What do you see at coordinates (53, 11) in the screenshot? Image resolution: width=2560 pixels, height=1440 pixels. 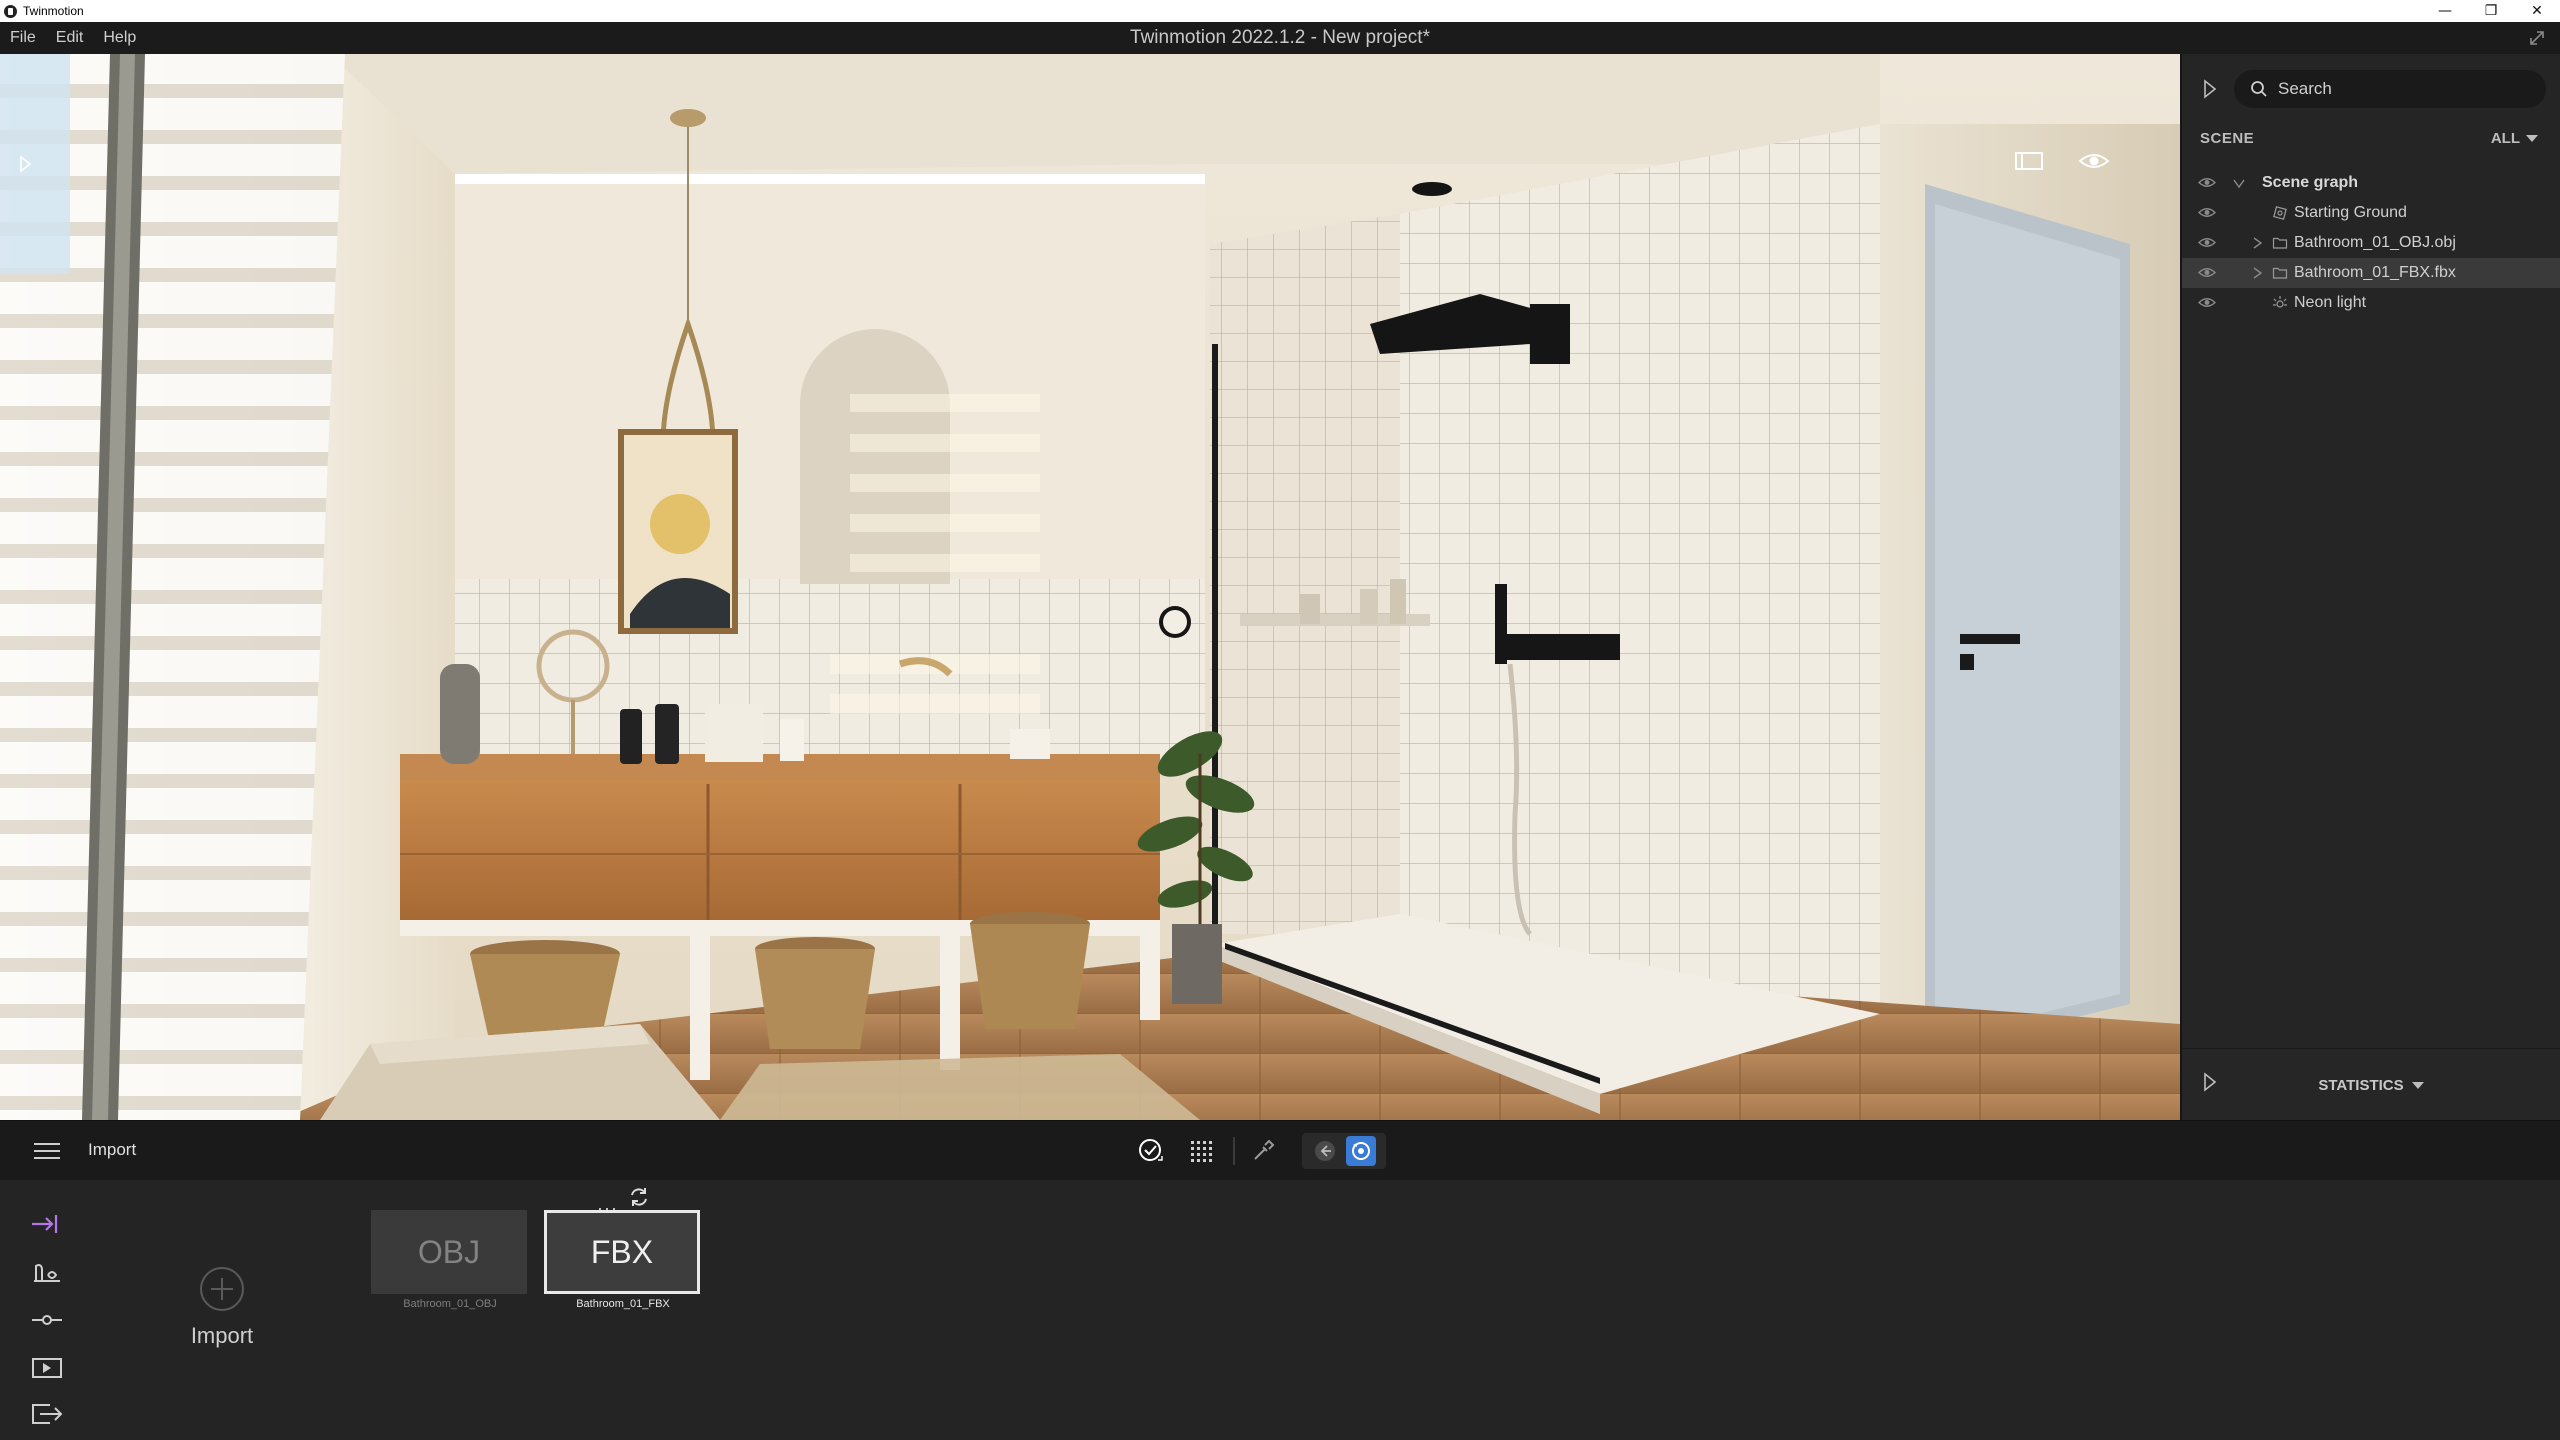 I see `os-window-title: Twinmotion` at bounding box center [53, 11].